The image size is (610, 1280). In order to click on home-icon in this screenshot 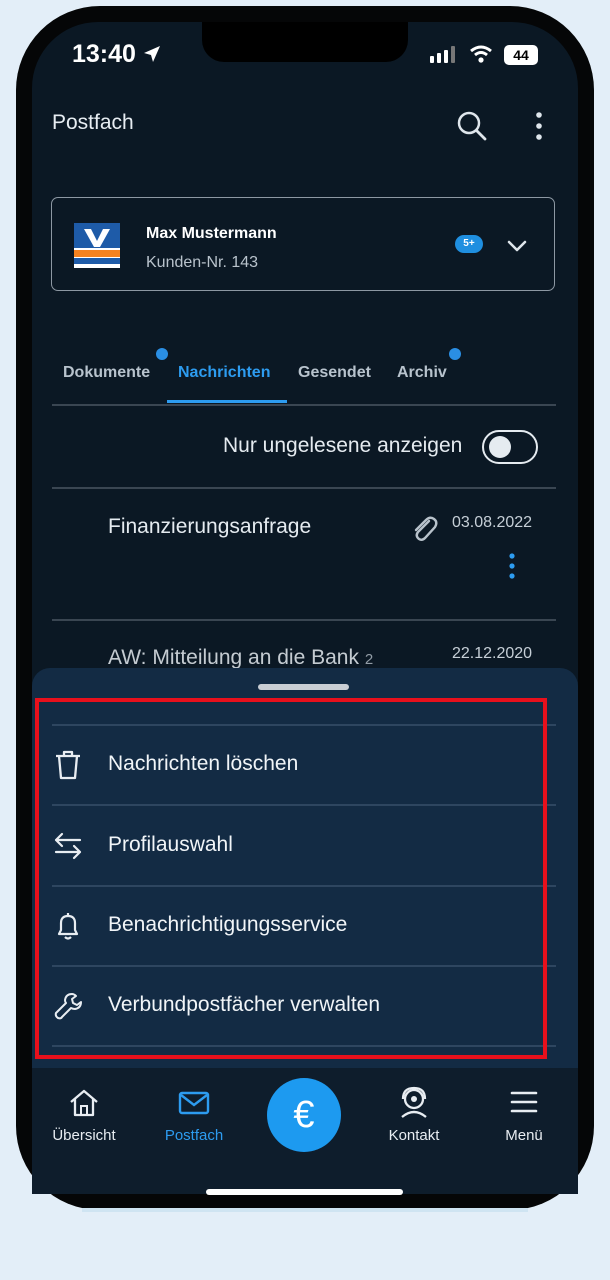, I will do `click(84, 1103)`.